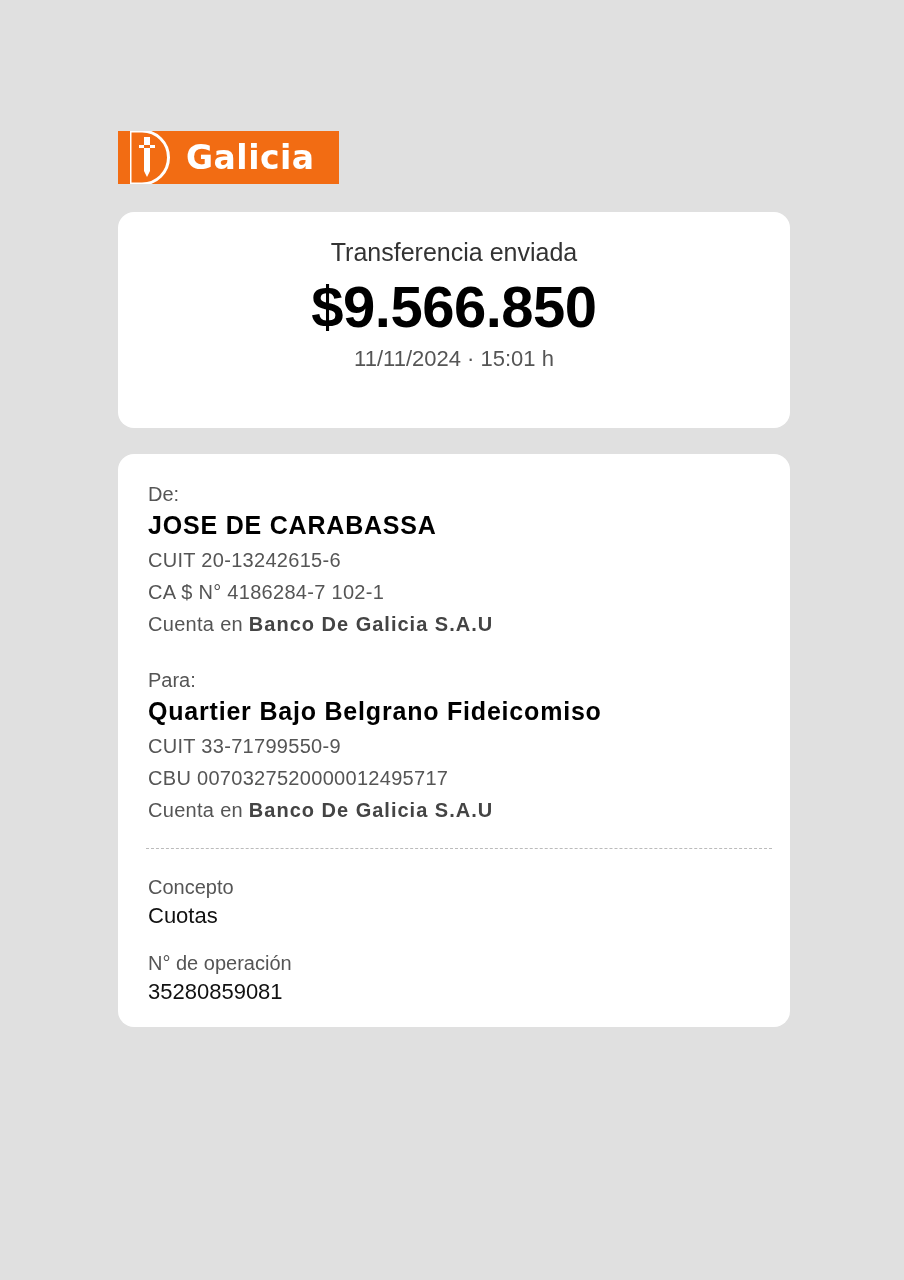  I want to click on party-label: Para:, so click(172, 680).